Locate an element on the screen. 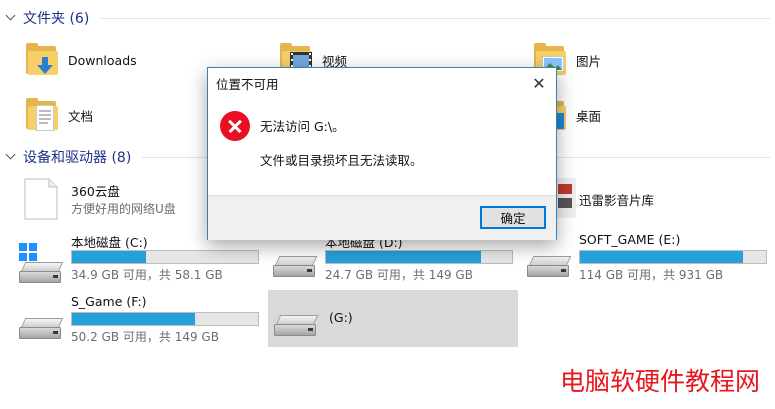 The image size is (775, 409). devices-section-header: 设备和驱动器 (8) is located at coordinates (68, 157).